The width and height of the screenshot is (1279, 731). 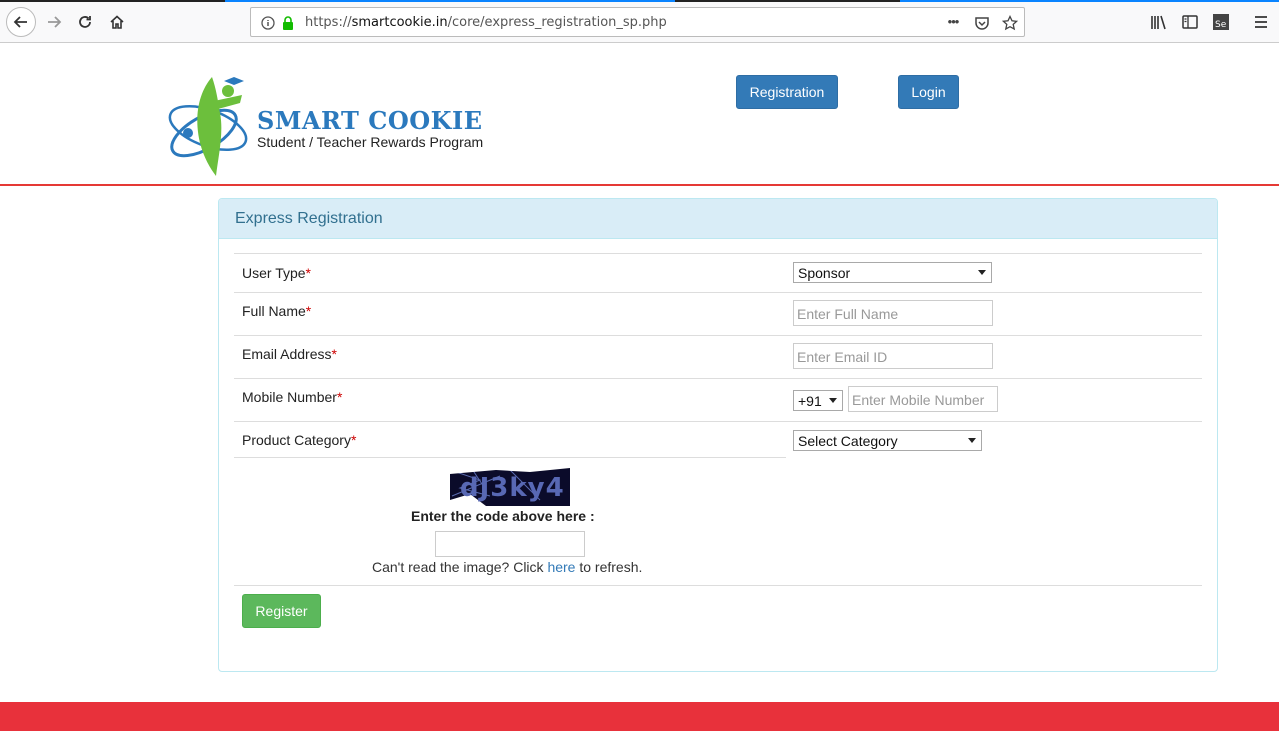 What do you see at coordinates (503, 516) in the screenshot?
I see `captcha-prompt: Enter the code above here :` at bounding box center [503, 516].